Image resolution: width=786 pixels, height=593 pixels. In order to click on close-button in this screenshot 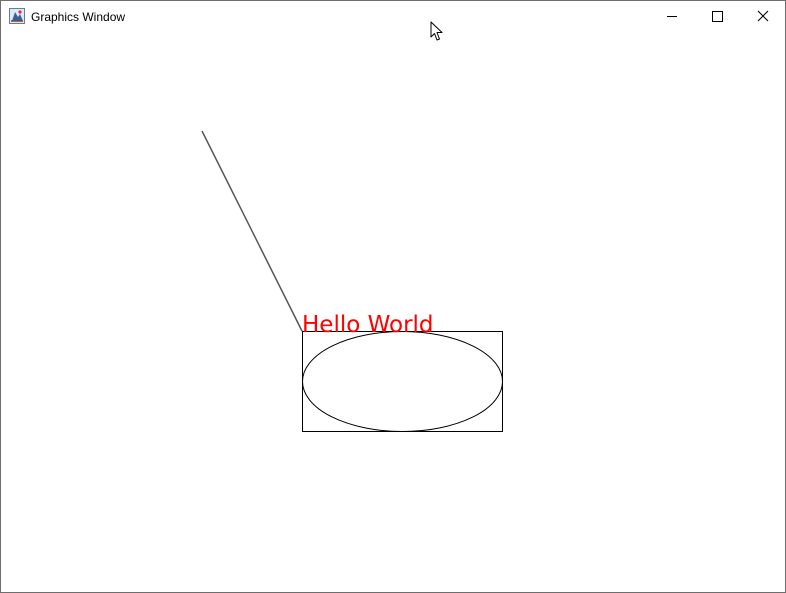, I will do `click(762, 16)`.